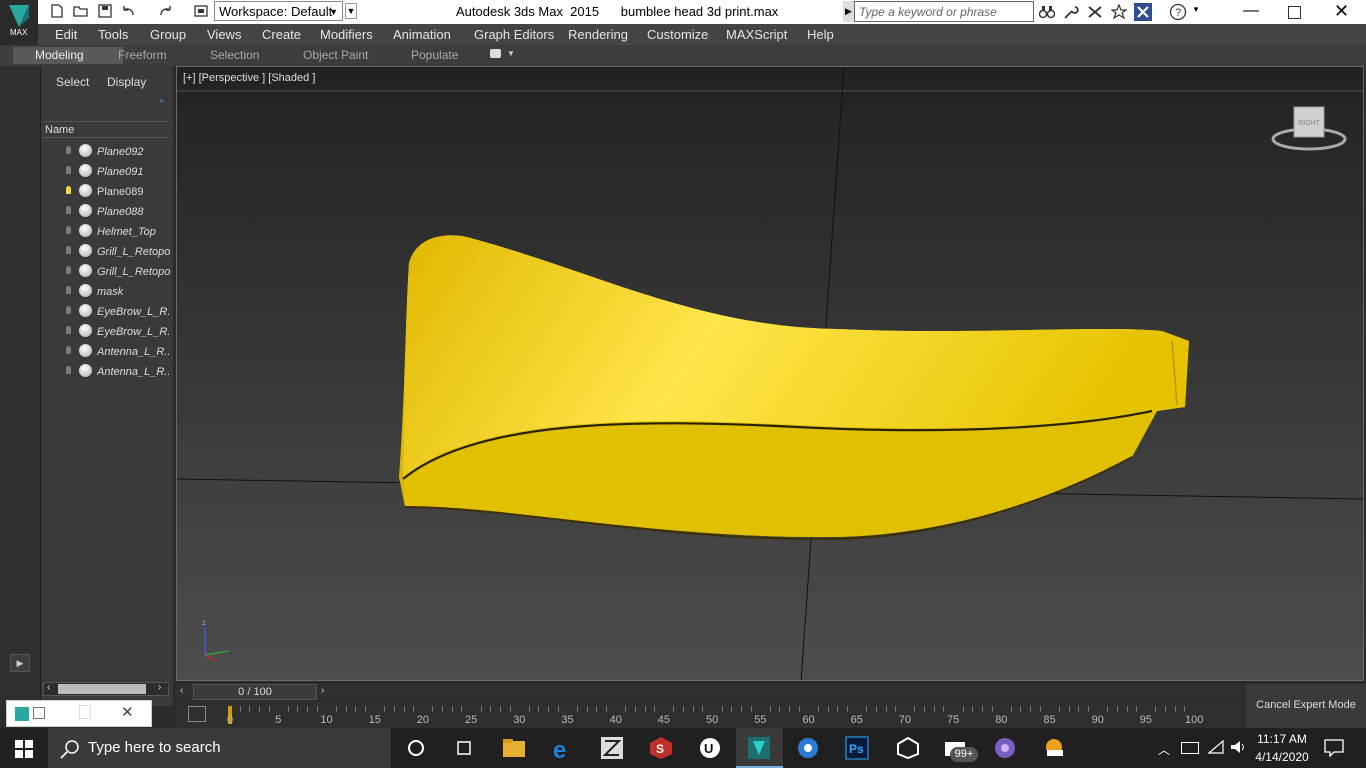 The image size is (1366, 768). I want to click on help-dropdown-icon: ▼, so click(1196, 9).